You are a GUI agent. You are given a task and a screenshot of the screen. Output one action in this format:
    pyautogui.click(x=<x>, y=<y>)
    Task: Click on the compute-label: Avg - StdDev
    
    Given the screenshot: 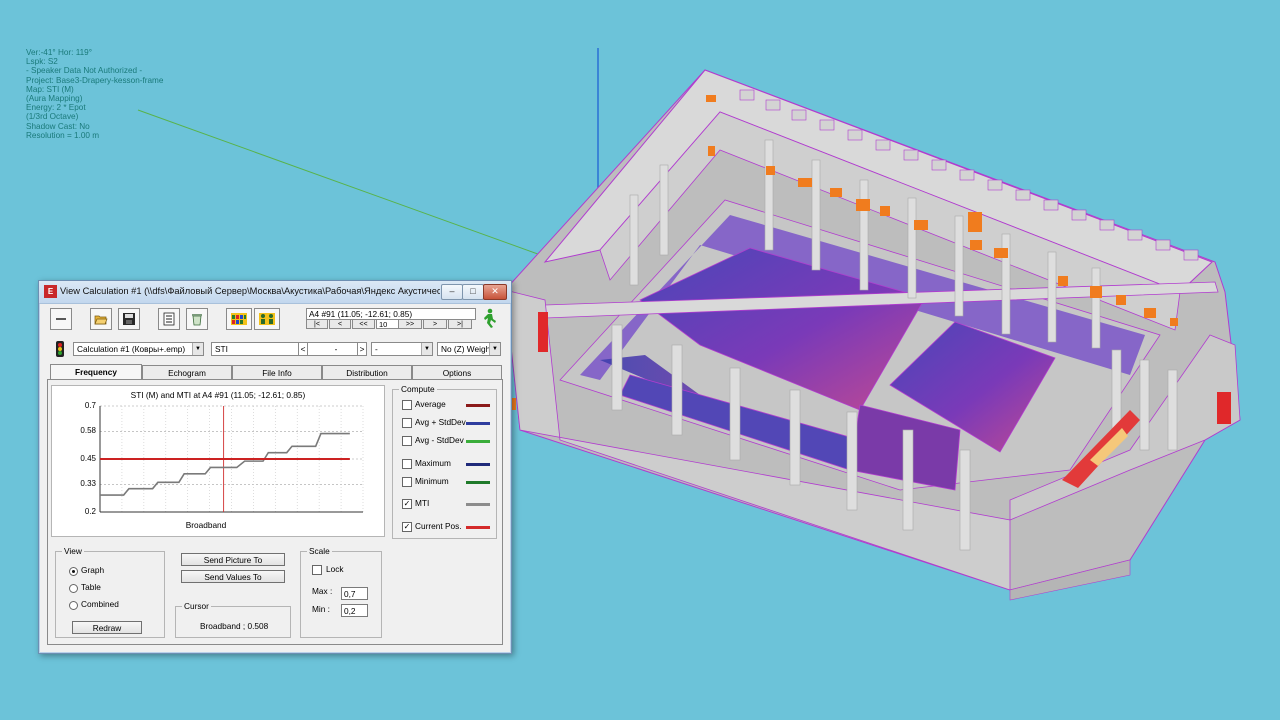 What is the action you would take?
    pyautogui.click(x=439, y=440)
    